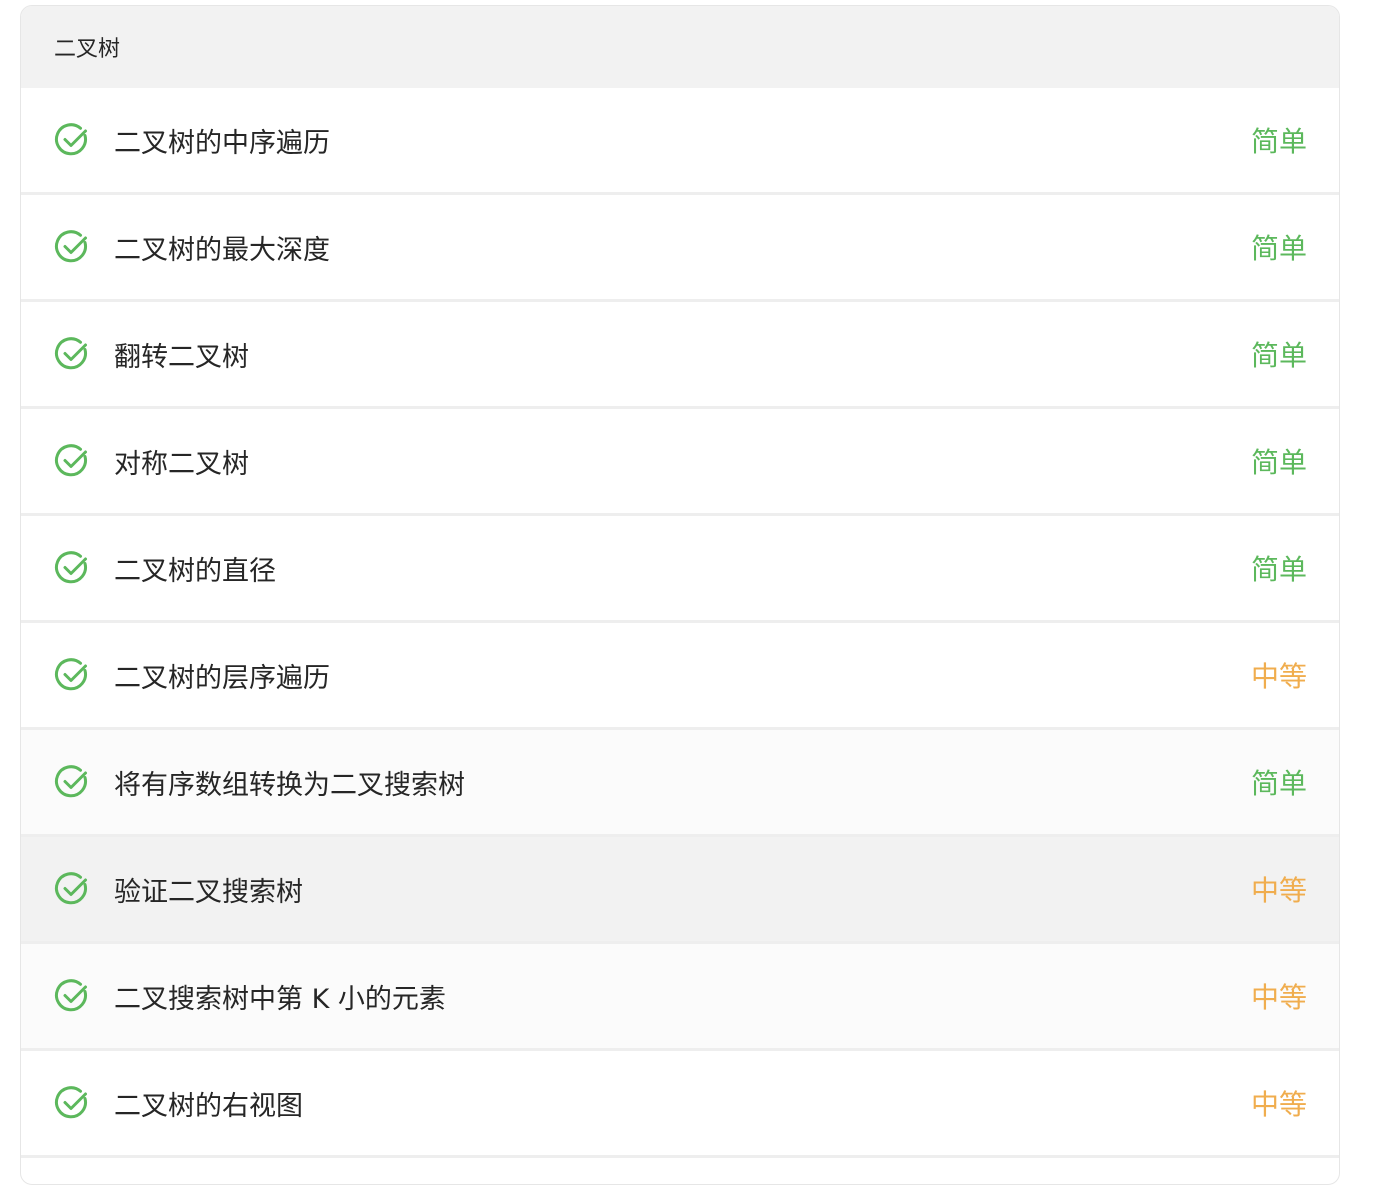  I want to click on problem-title: 二叉树的层序遍历, so click(222, 675).